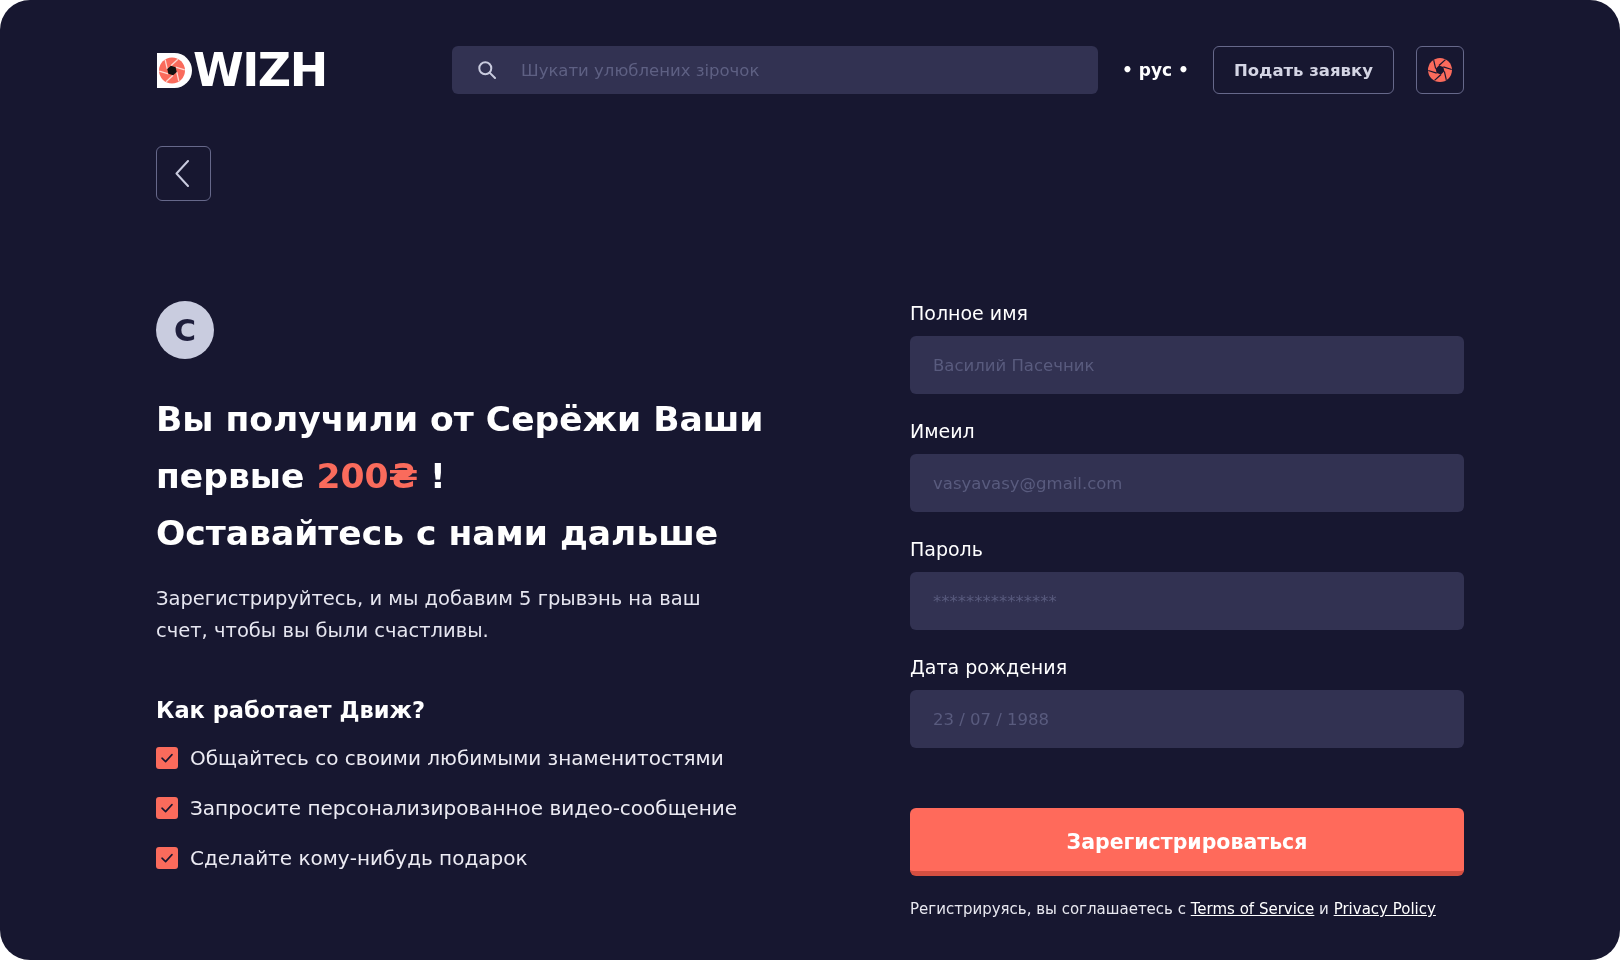  What do you see at coordinates (260, 70) in the screenshot?
I see `logo-text: WIZH` at bounding box center [260, 70].